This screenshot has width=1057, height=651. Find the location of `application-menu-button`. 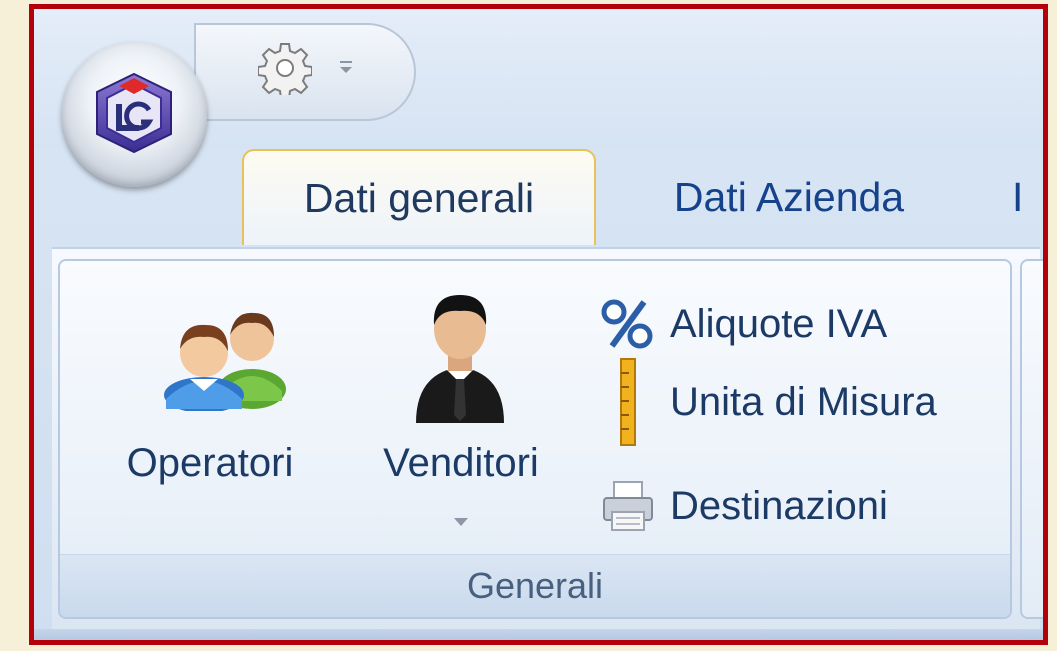

application-menu-button is located at coordinates (134, 114).